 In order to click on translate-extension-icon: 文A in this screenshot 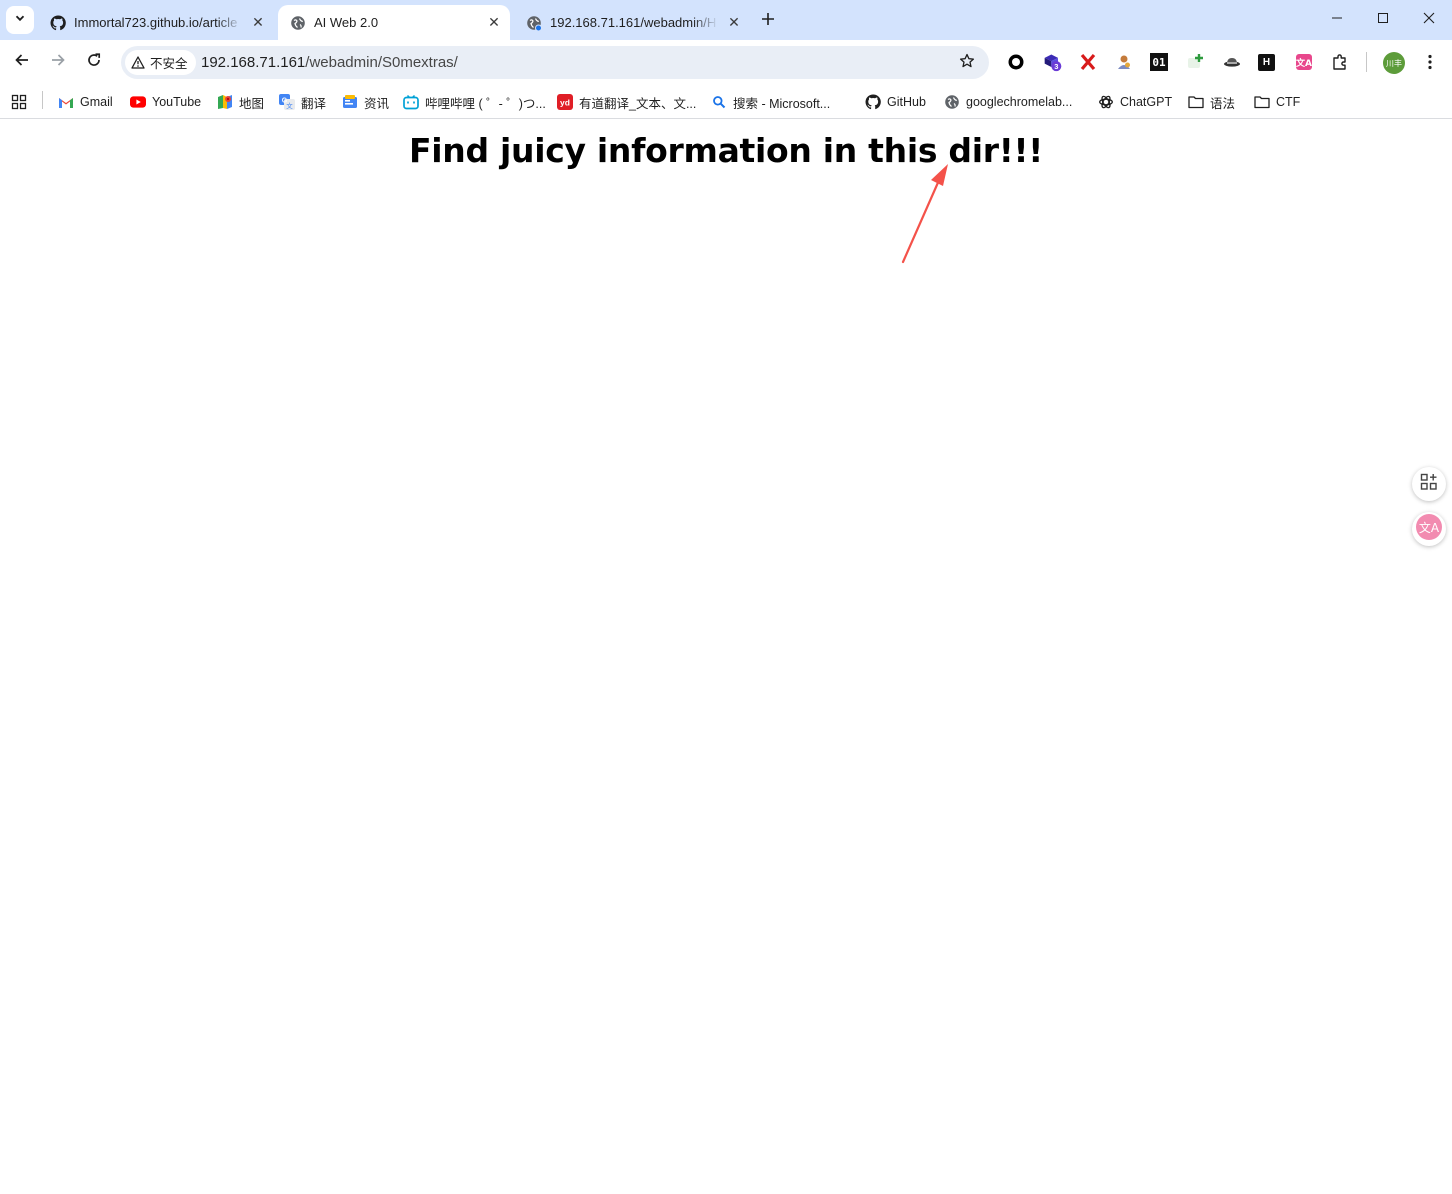, I will do `click(1304, 62)`.